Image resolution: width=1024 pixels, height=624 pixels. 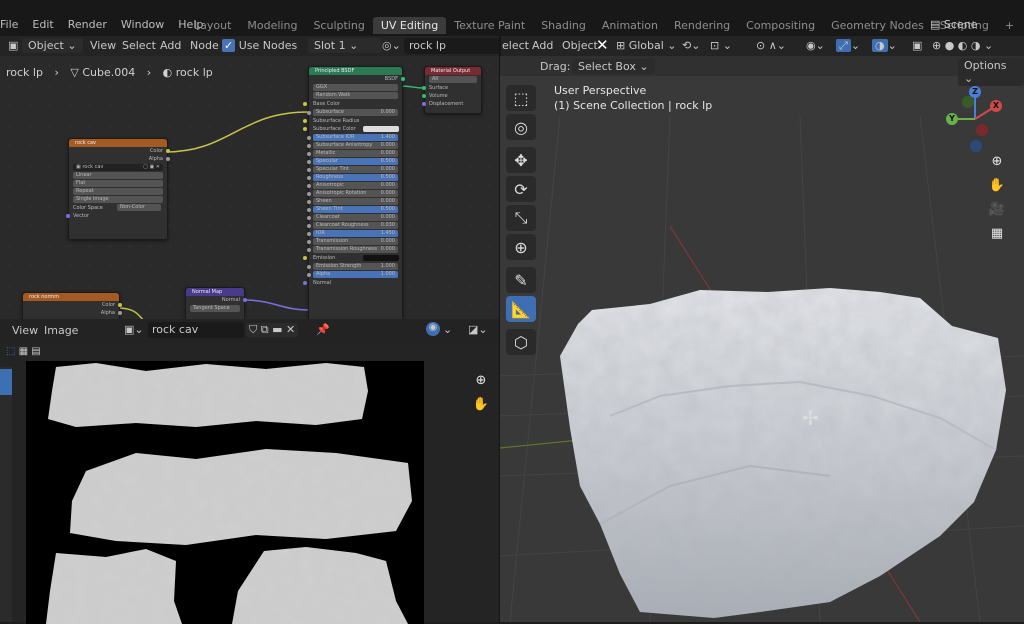 I want to click on menu-render: Render, so click(x=87, y=24).